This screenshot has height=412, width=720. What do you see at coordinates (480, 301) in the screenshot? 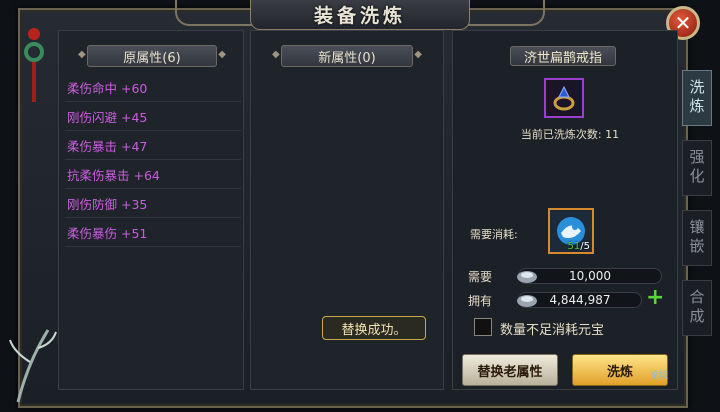
I see `silver-own-label: 拥有` at bounding box center [480, 301].